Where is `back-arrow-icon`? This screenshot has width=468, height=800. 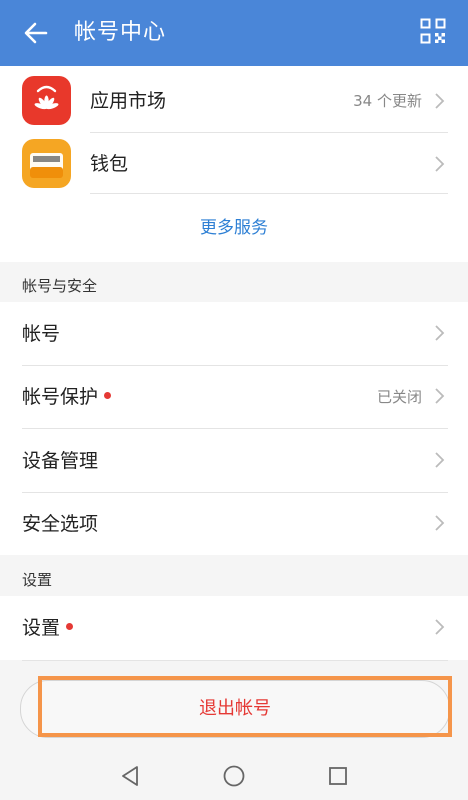
back-arrow-icon is located at coordinates (36, 33).